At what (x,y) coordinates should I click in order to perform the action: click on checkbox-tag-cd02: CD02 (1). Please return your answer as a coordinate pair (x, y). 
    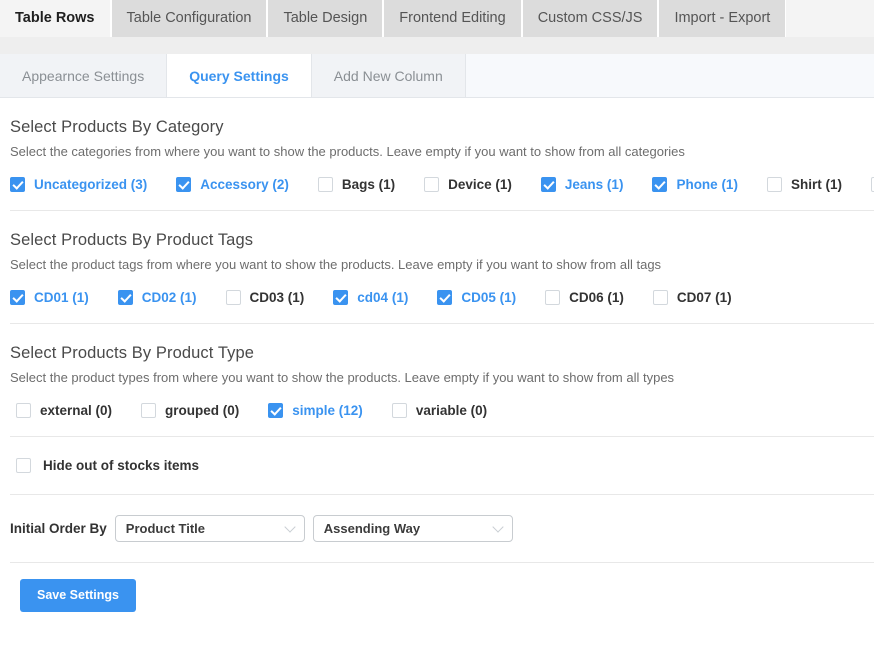
    Looking at the image, I should click on (157, 297).